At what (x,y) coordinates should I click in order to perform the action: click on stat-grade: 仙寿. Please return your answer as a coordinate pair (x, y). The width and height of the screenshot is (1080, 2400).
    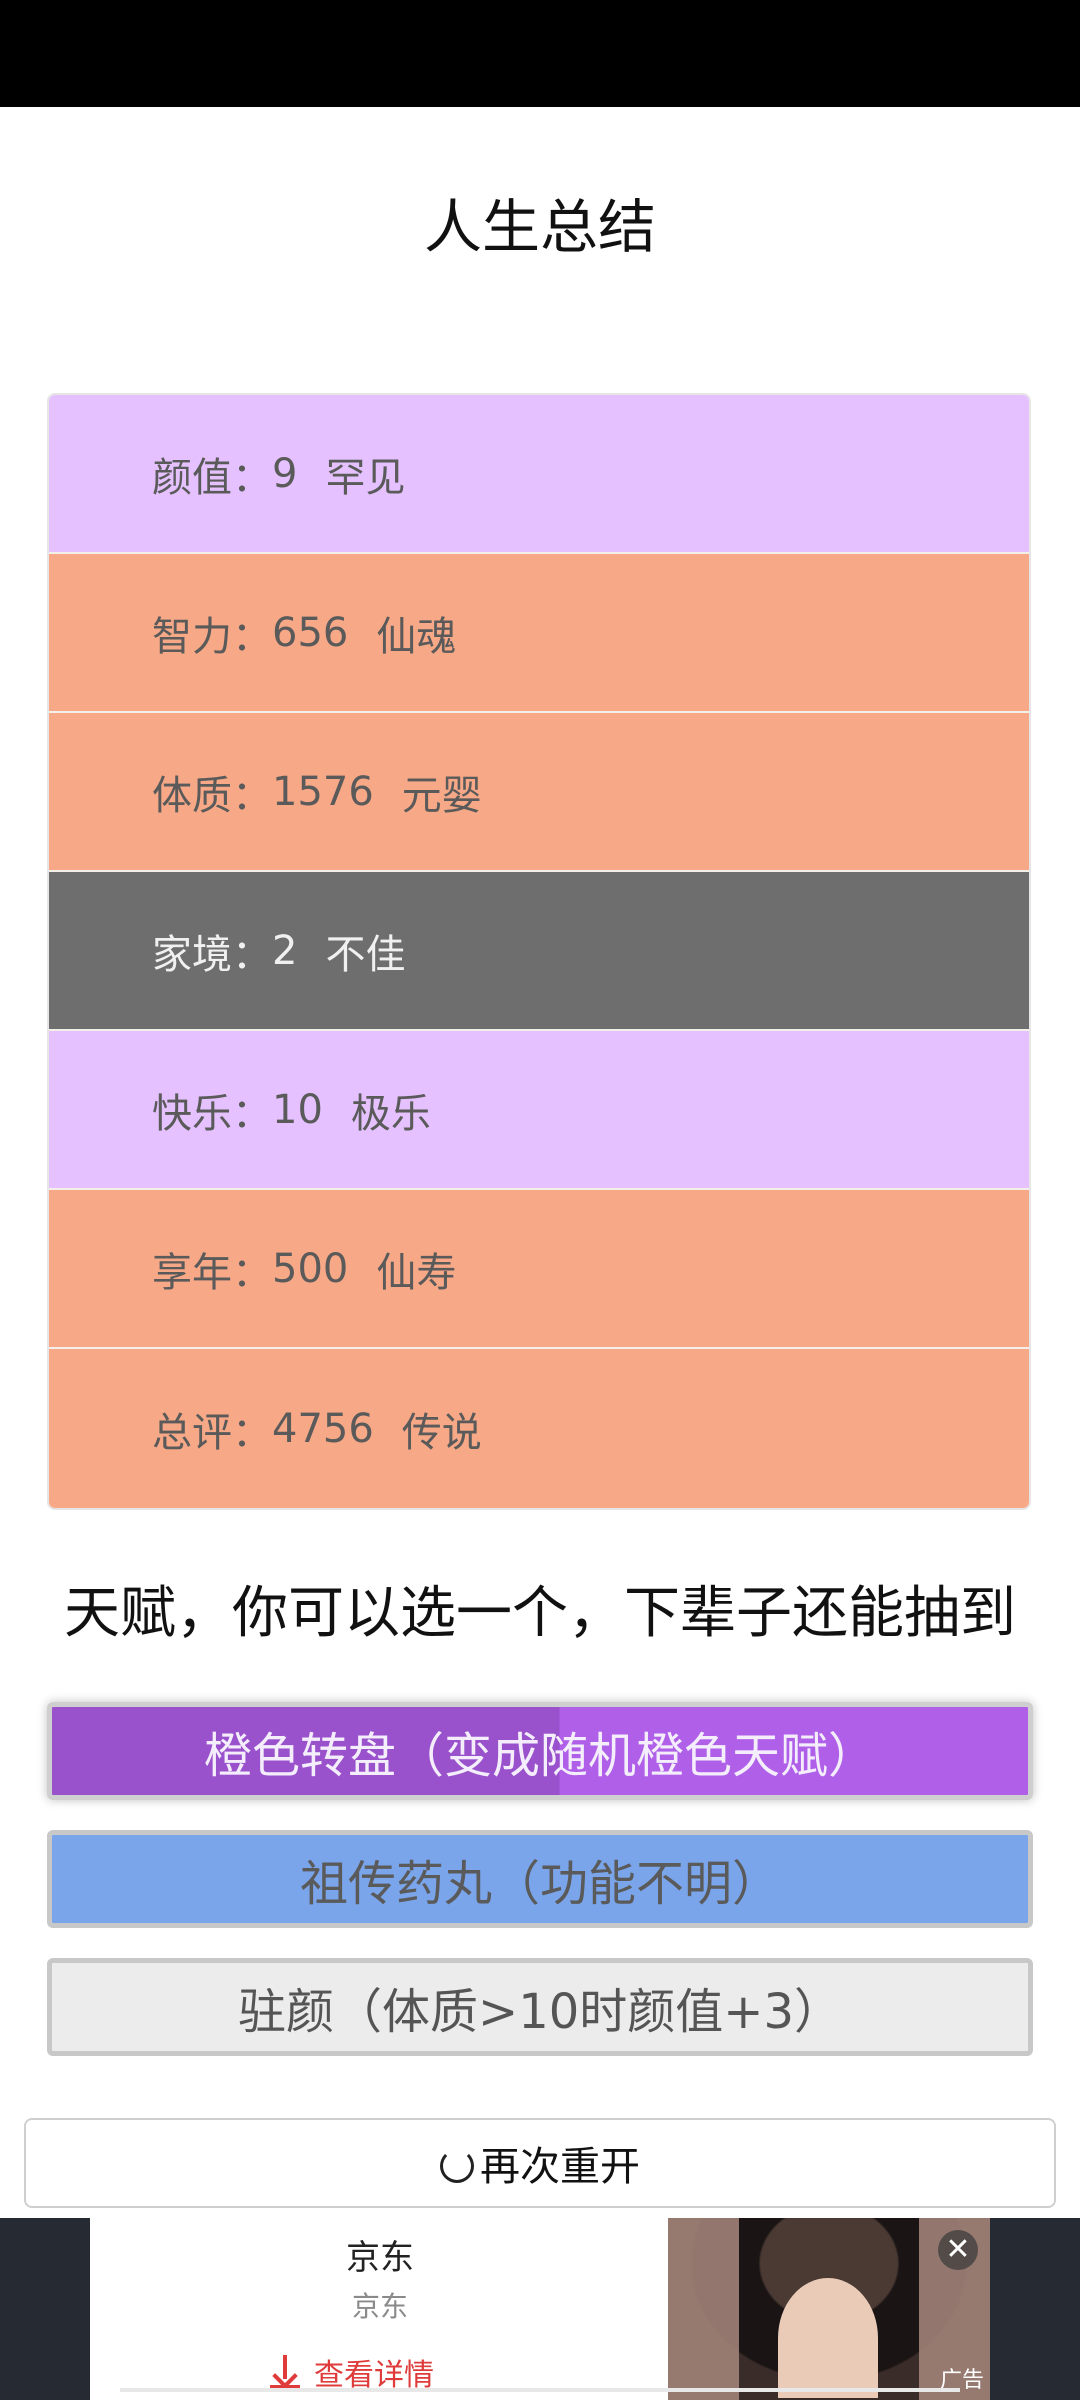
    Looking at the image, I should click on (416, 1272).